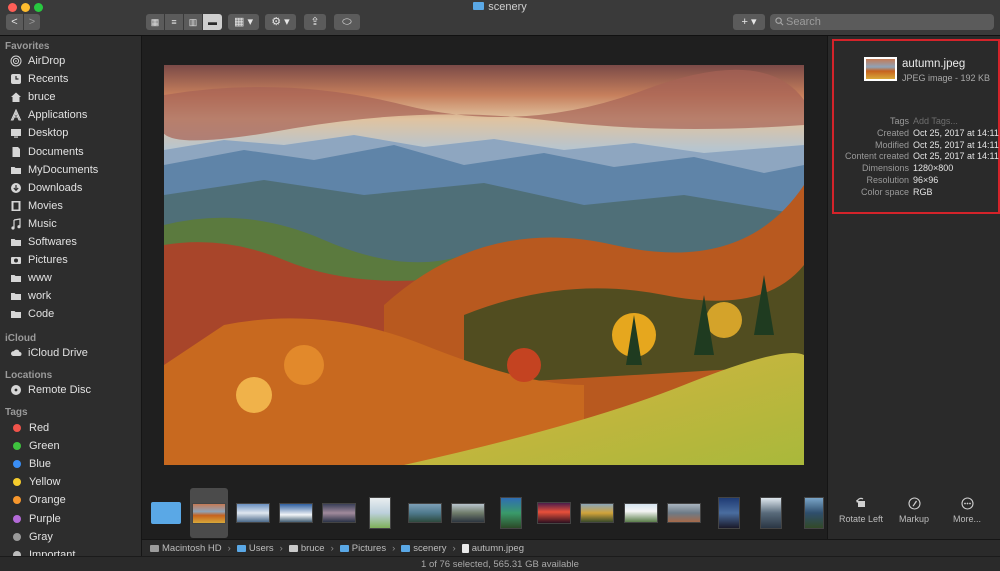  What do you see at coordinates (74, 188) in the screenshot?
I see `sidebar-item-downloads: Downloads` at bounding box center [74, 188].